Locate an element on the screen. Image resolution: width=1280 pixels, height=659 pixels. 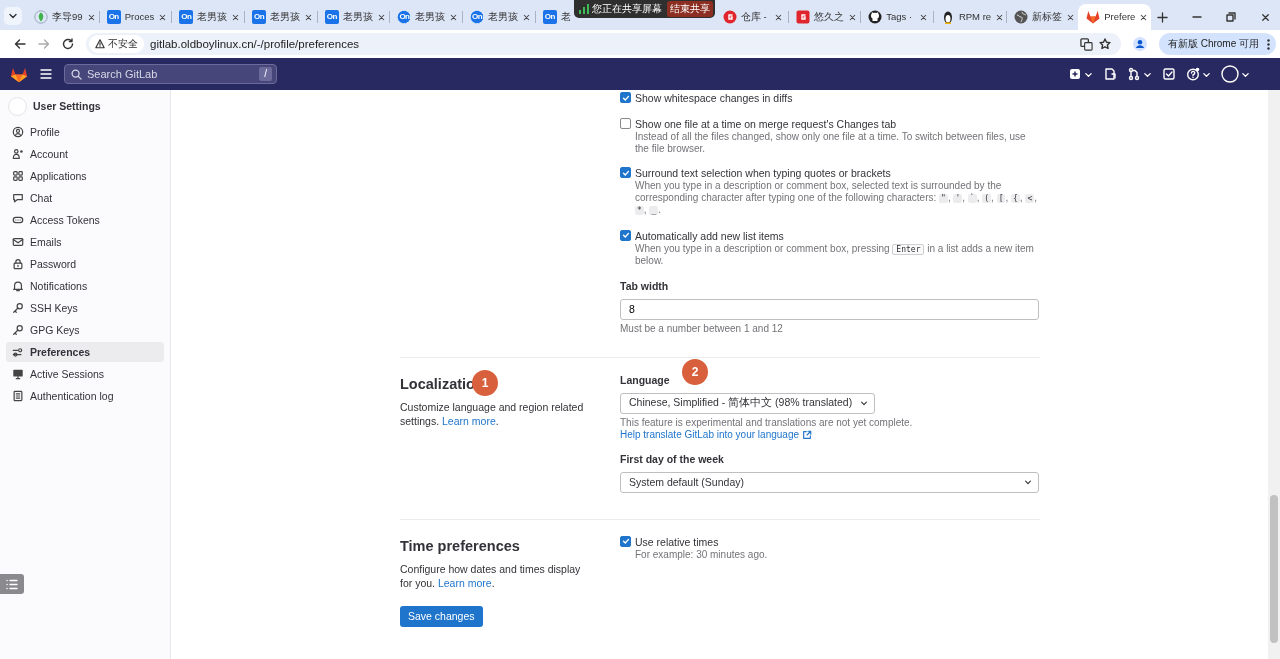
browser-tab: On Proces is located at coordinates (135, 17).